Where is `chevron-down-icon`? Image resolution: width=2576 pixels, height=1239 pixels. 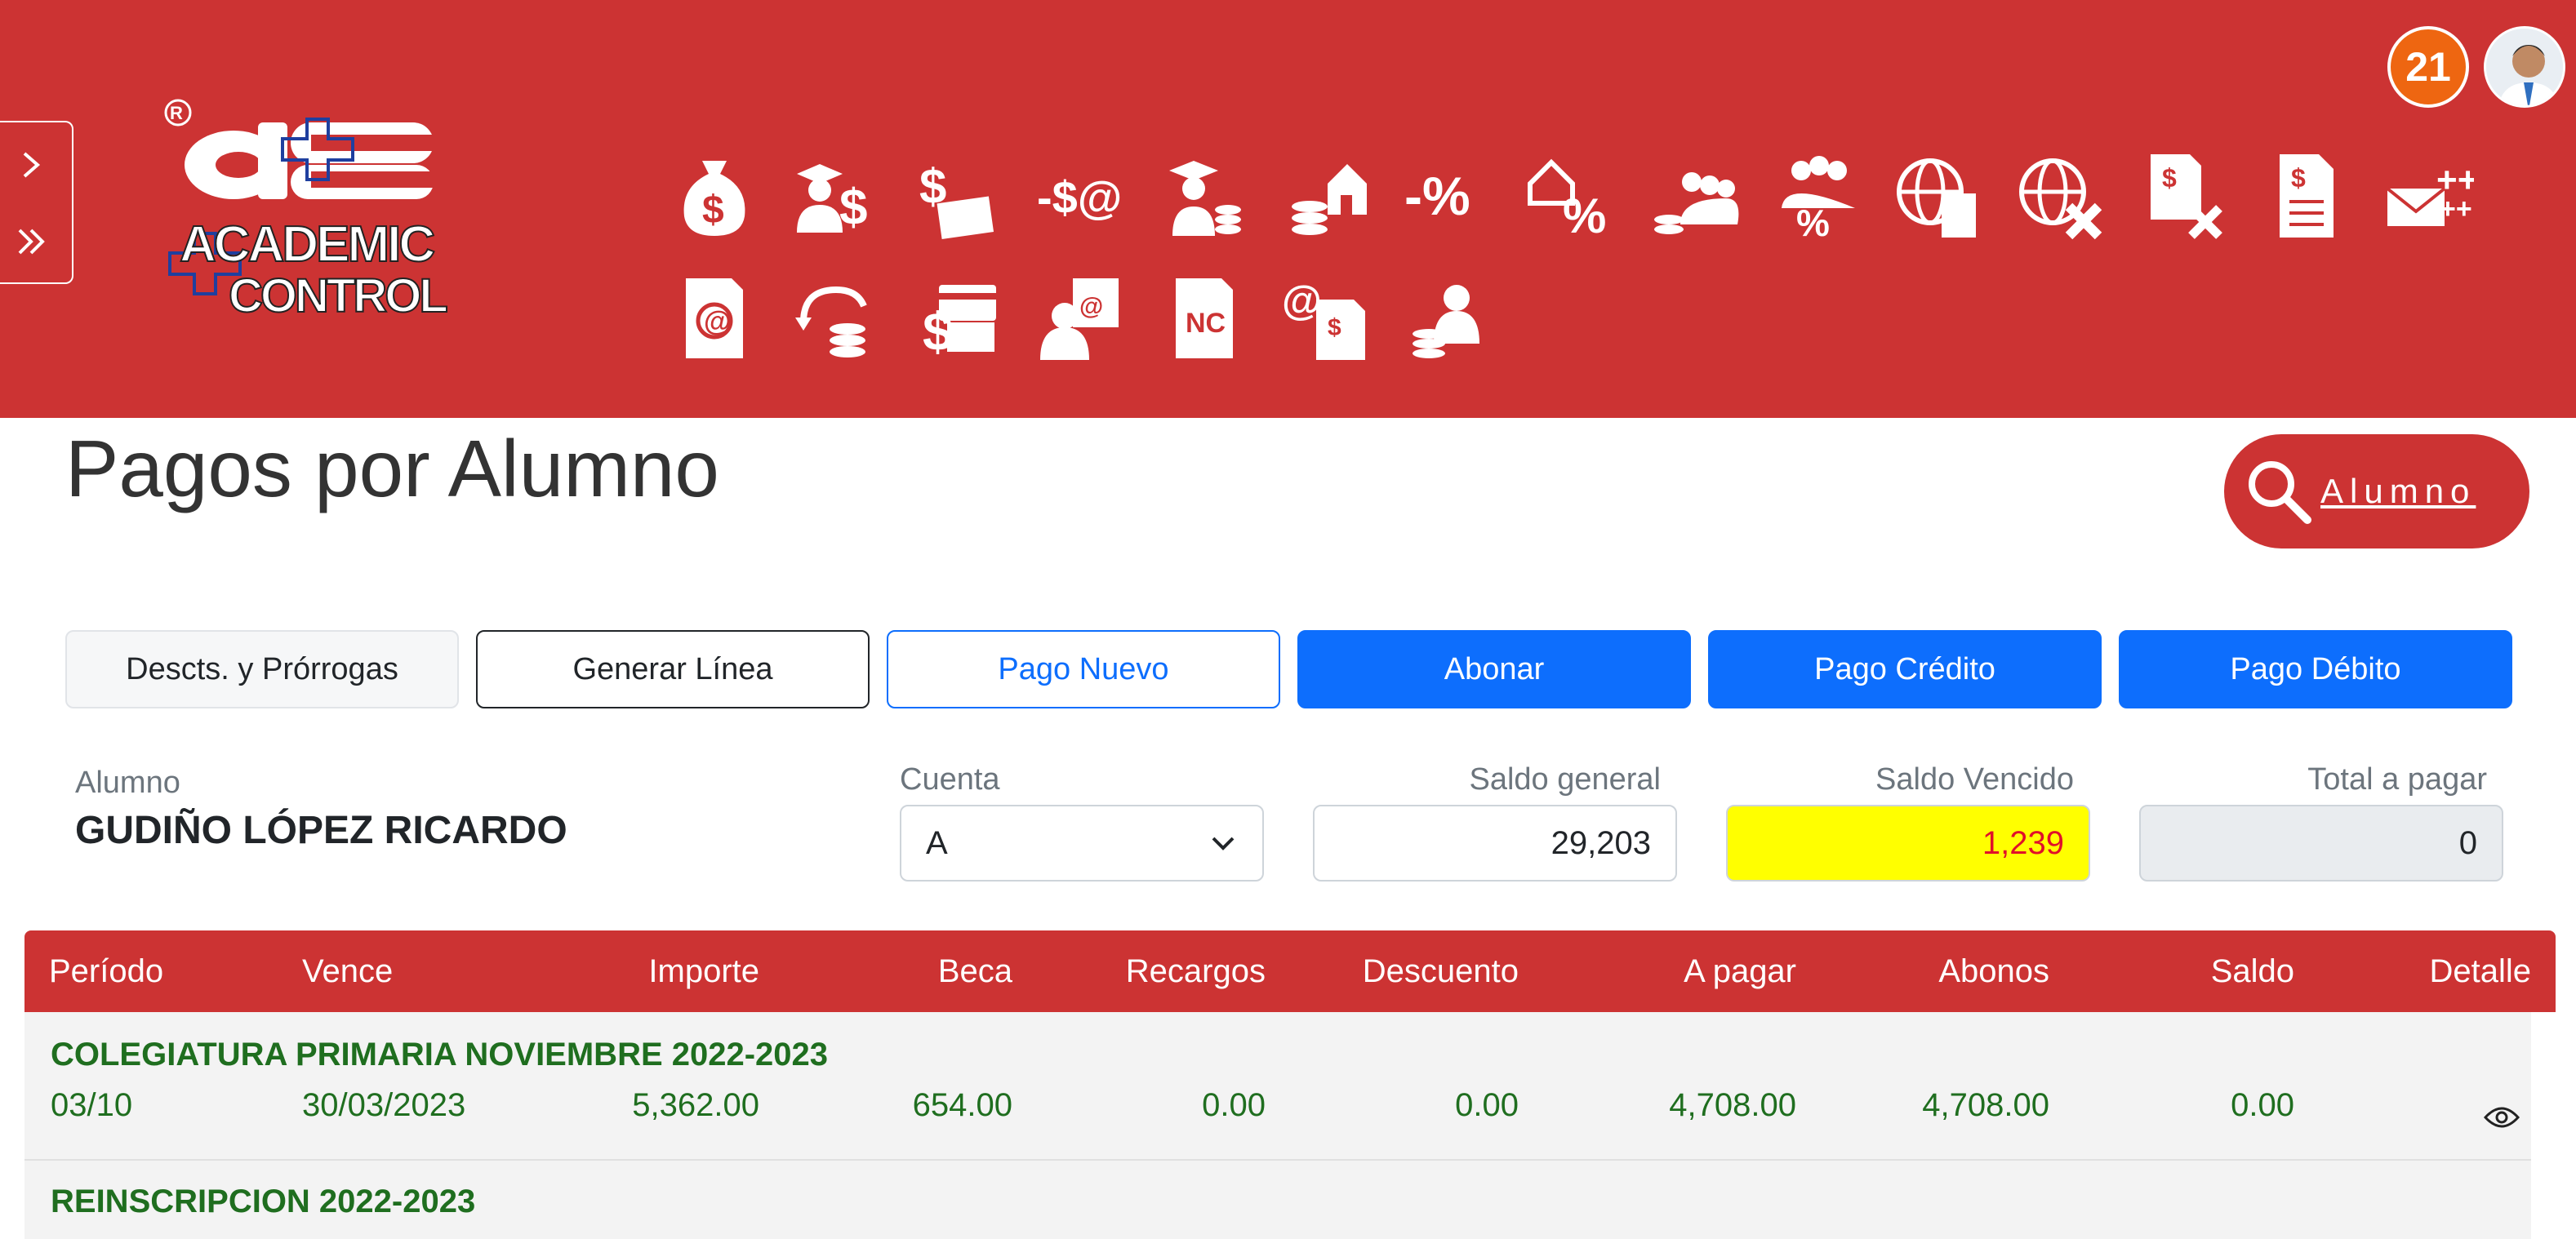 chevron-down-icon is located at coordinates (1223, 843).